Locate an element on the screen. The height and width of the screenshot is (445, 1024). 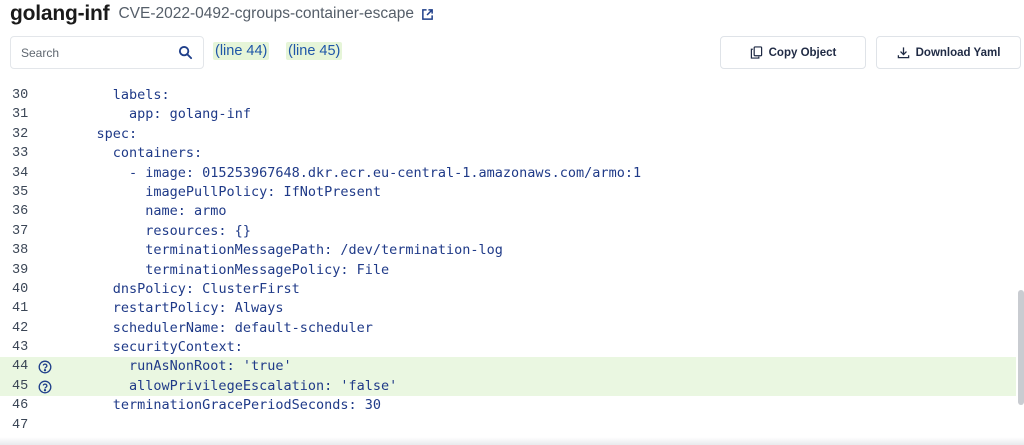
code-content: restartPolicy: Always is located at coordinates (198, 308).